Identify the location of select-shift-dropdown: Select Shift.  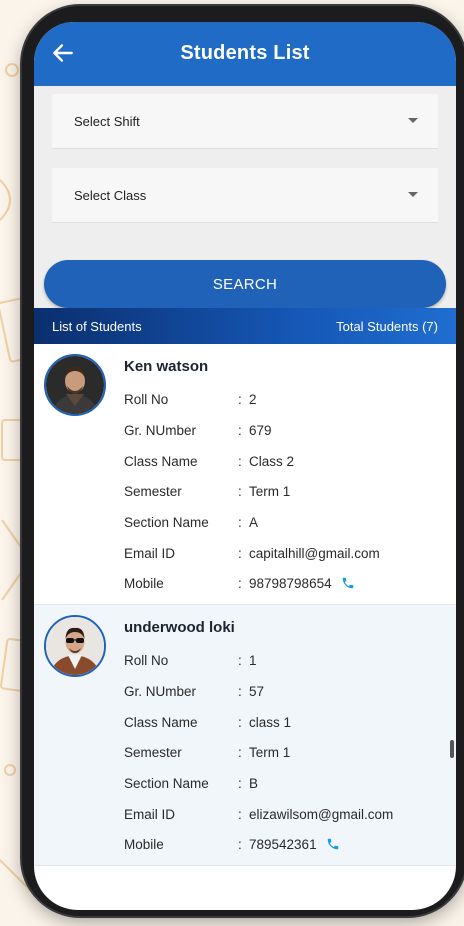
(245, 121).